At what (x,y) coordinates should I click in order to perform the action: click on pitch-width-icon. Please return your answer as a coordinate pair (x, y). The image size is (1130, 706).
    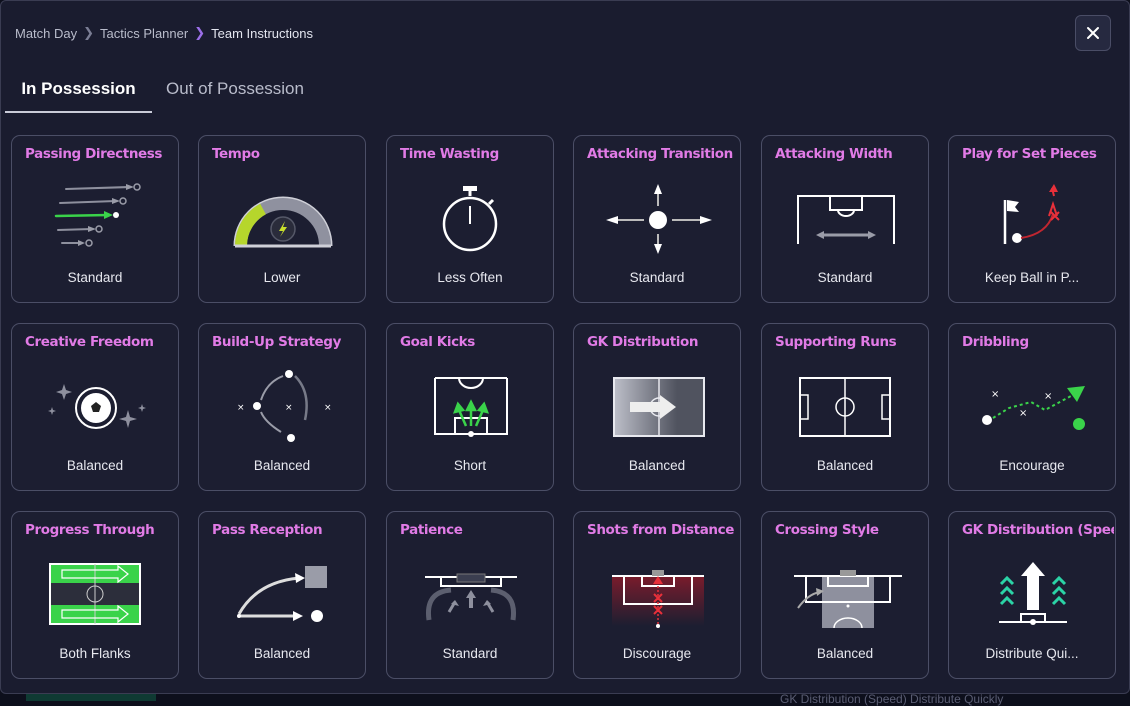
    Looking at the image, I should click on (846, 219).